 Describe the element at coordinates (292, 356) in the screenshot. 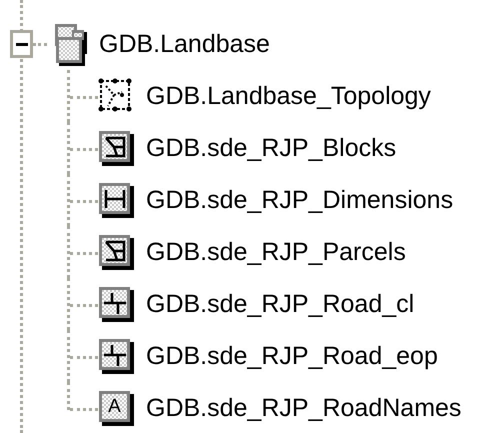

I see `tree-item-label: GDB.sde_RJP_Road_eop` at that location.